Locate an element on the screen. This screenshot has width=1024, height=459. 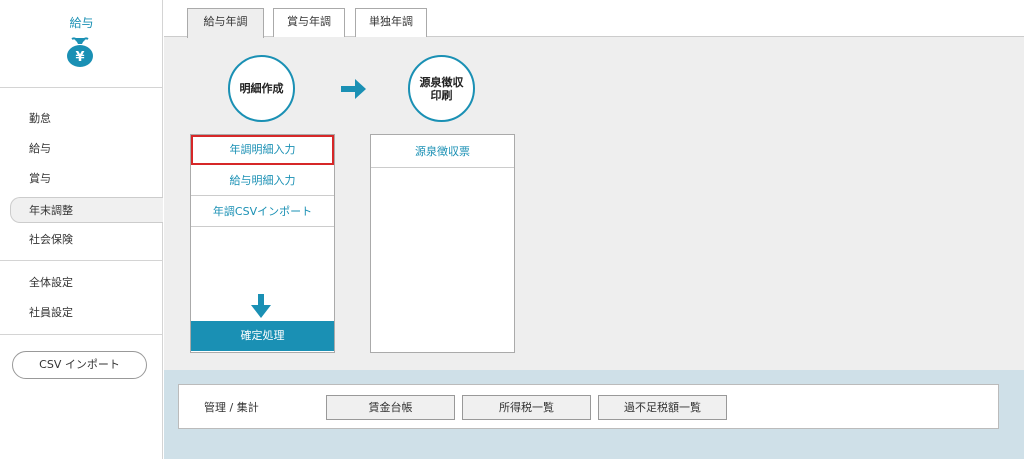
tax-difference-list-button: 過不足税額一覧 is located at coordinates (662, 407).